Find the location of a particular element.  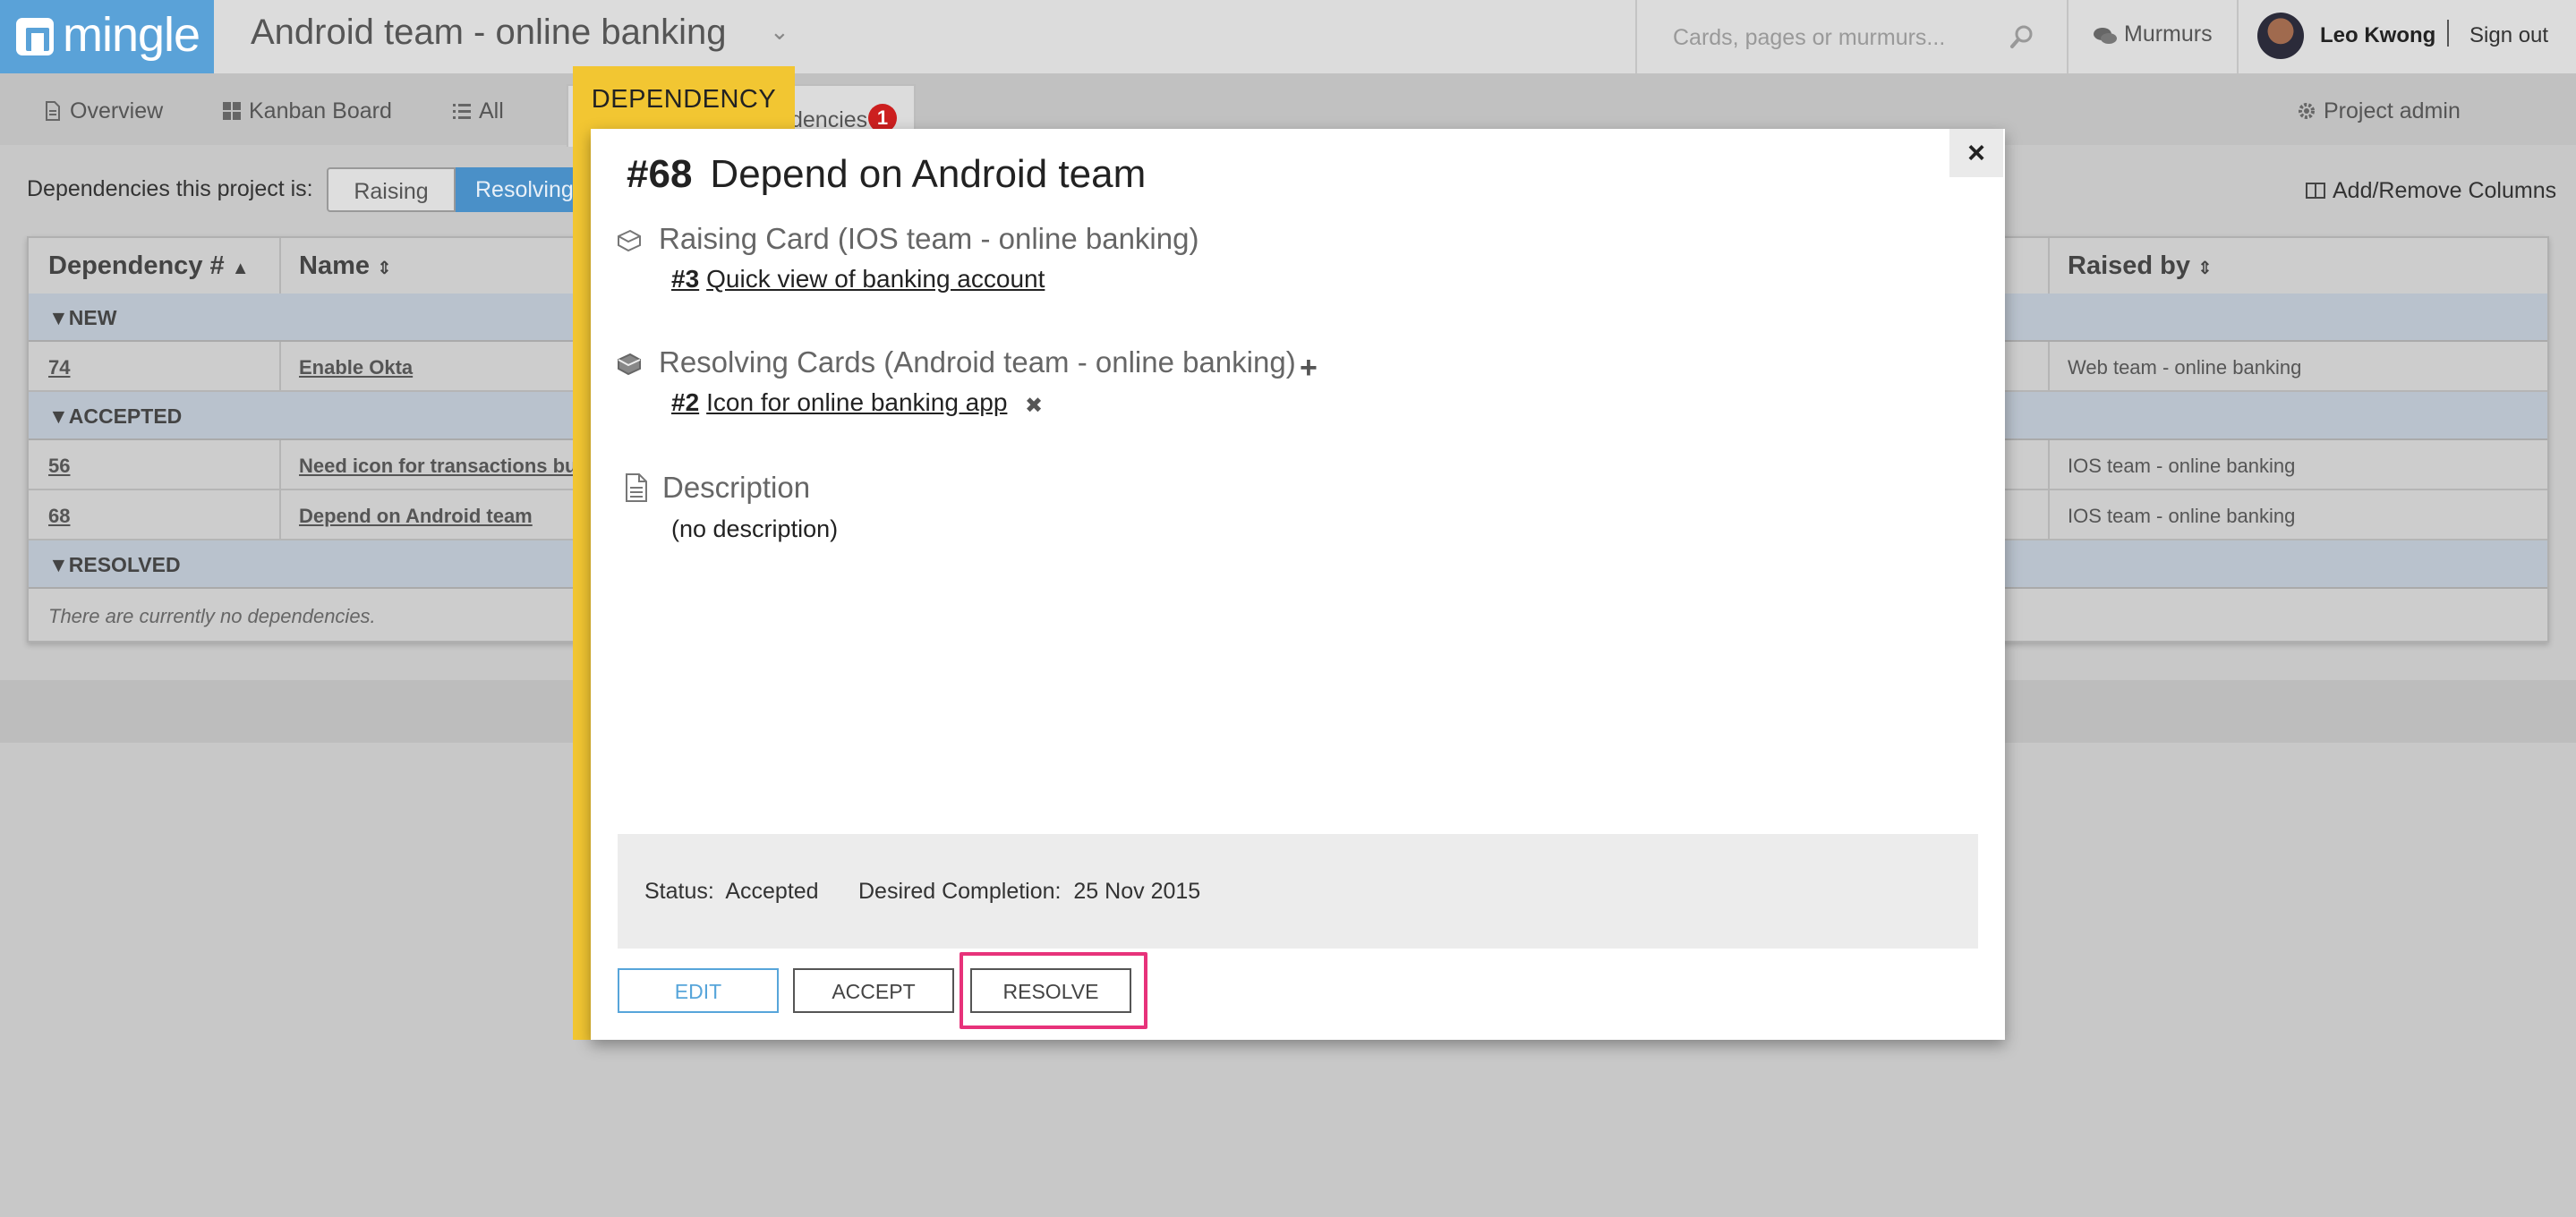

logo-text: mingle is located at coordinates (131, 35).